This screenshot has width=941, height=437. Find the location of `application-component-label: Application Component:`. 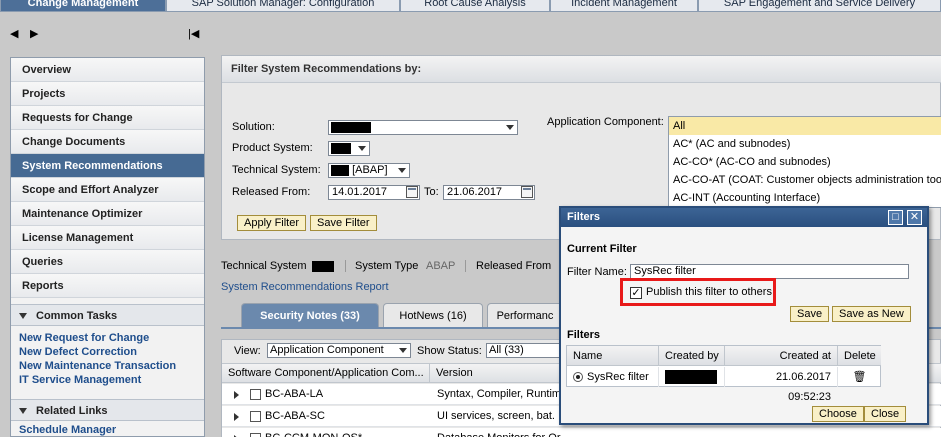

application-component-label: Application Component: is located at coordinates (605, 122).